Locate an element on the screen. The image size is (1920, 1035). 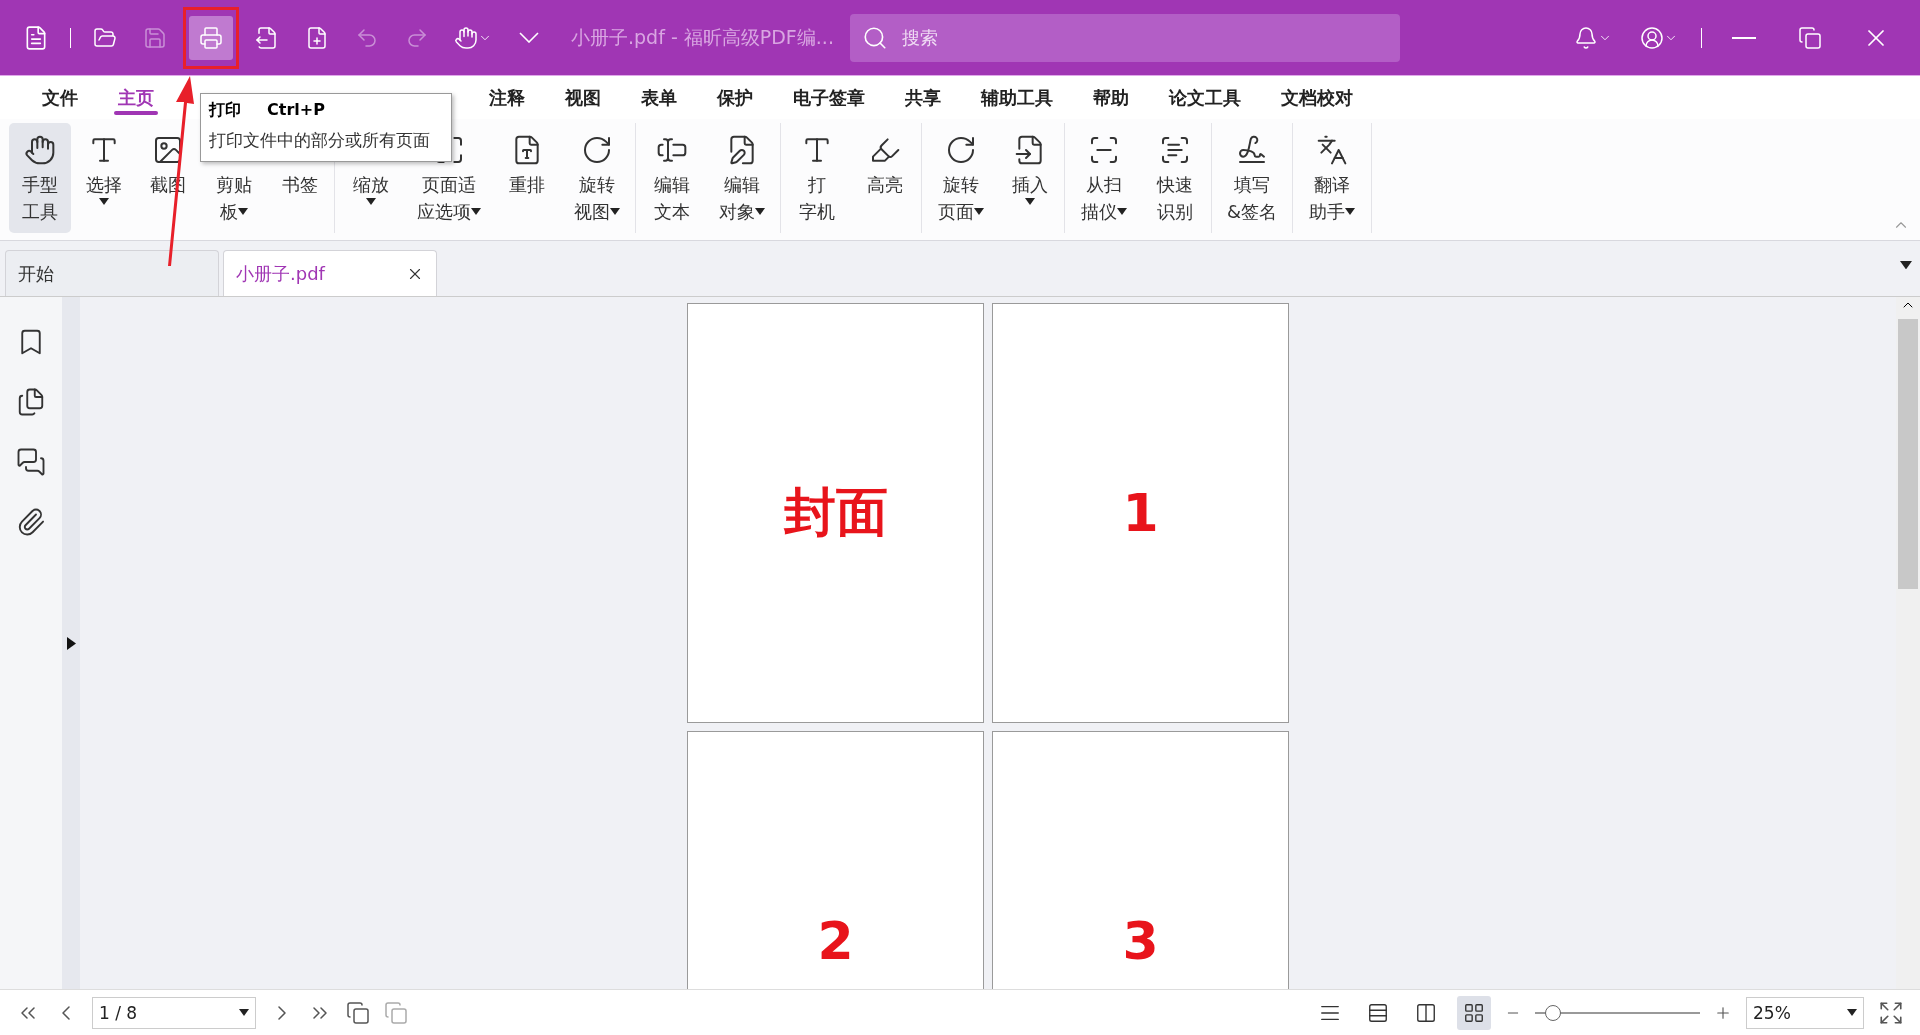
ribbon-button: 重排 is located at coordinates (527, 178).